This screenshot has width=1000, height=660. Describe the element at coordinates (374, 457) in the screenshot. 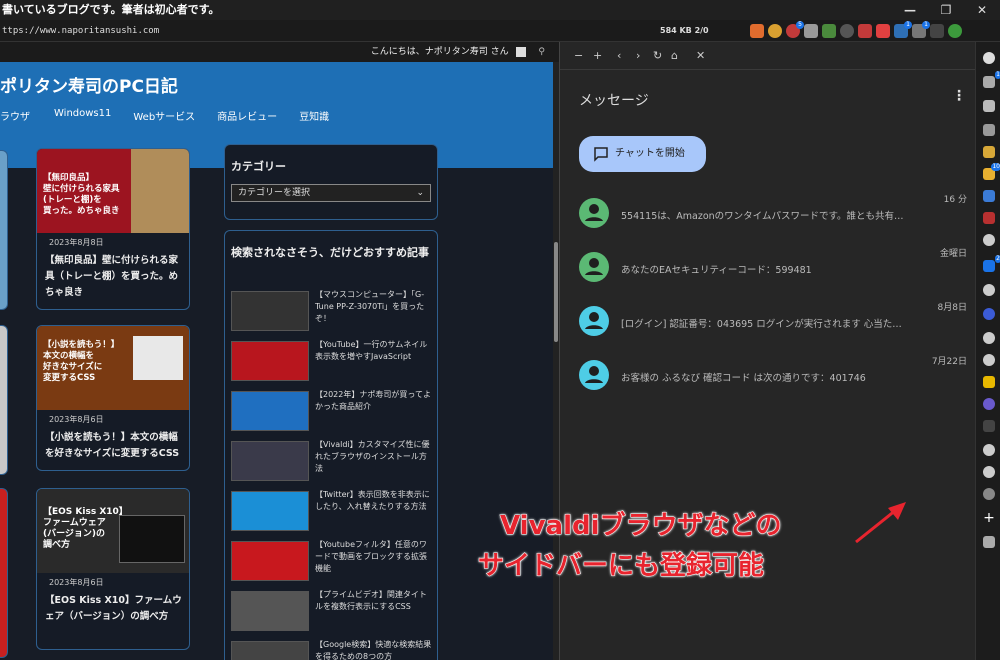

I see `recommend-title: 【Vivaldi】カスタマイズ性に優れたブラウザのインストール方法` at that location.